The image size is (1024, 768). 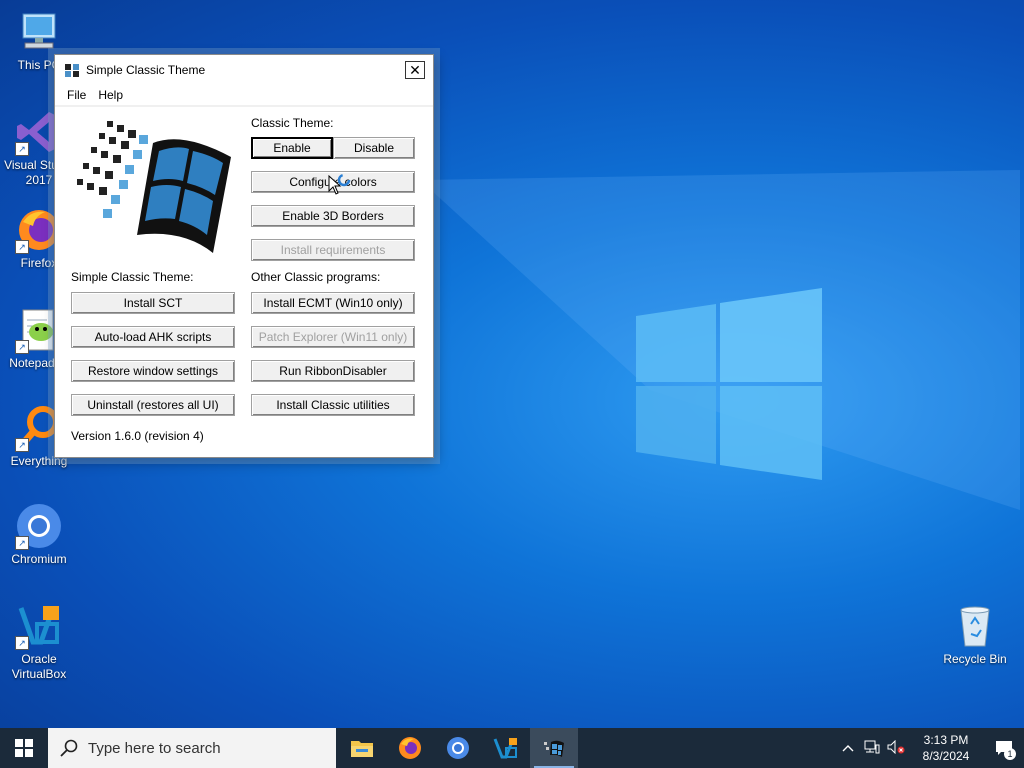 I want to click on desktop-icon-label: Recycle Bin, so click(x=975, y=659).